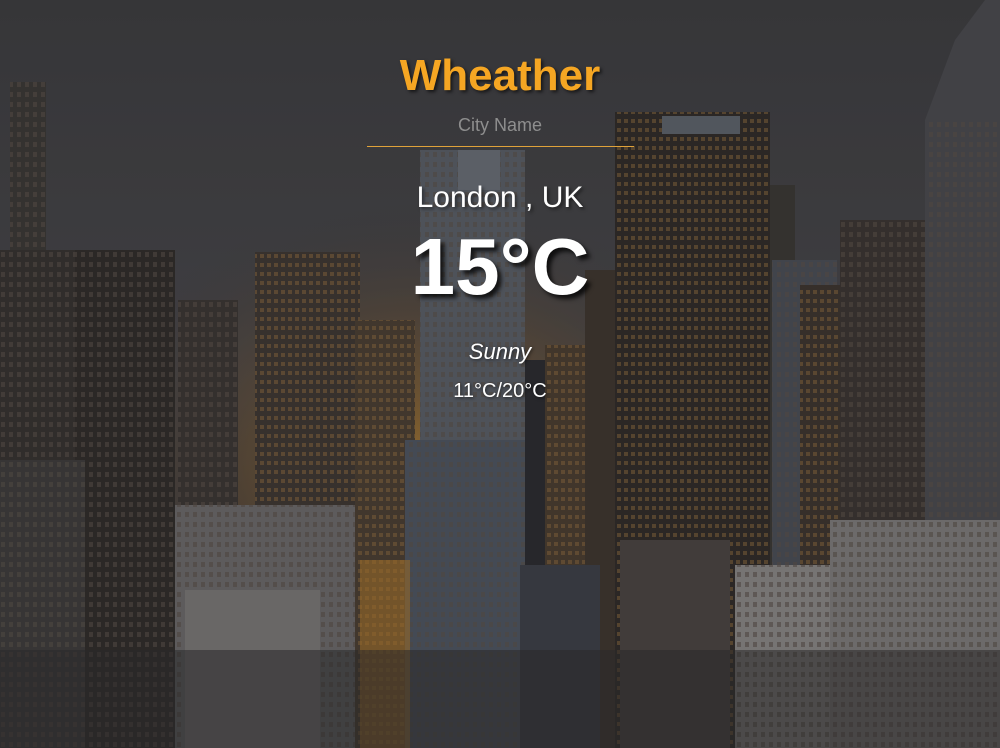  Describe the element at coordinates (500, 266) in the screenshot. I see `current-temperature: 15°C` at that location.